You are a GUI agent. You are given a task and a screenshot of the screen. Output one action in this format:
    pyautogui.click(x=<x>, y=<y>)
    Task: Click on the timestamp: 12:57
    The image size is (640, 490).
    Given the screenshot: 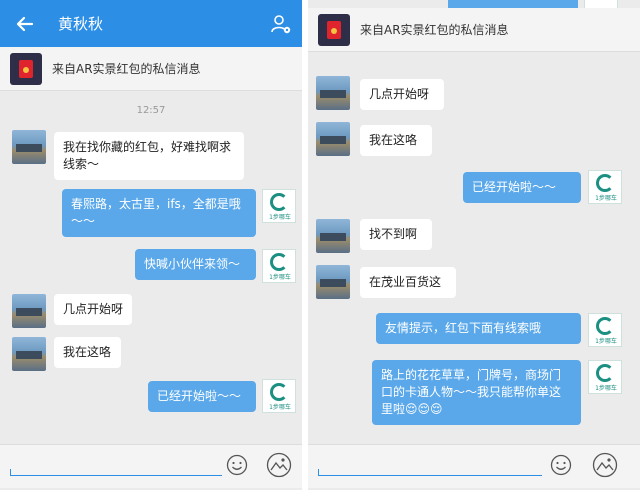 What is the action you would take?
    pyautogui.click(x=151, y=110)
    